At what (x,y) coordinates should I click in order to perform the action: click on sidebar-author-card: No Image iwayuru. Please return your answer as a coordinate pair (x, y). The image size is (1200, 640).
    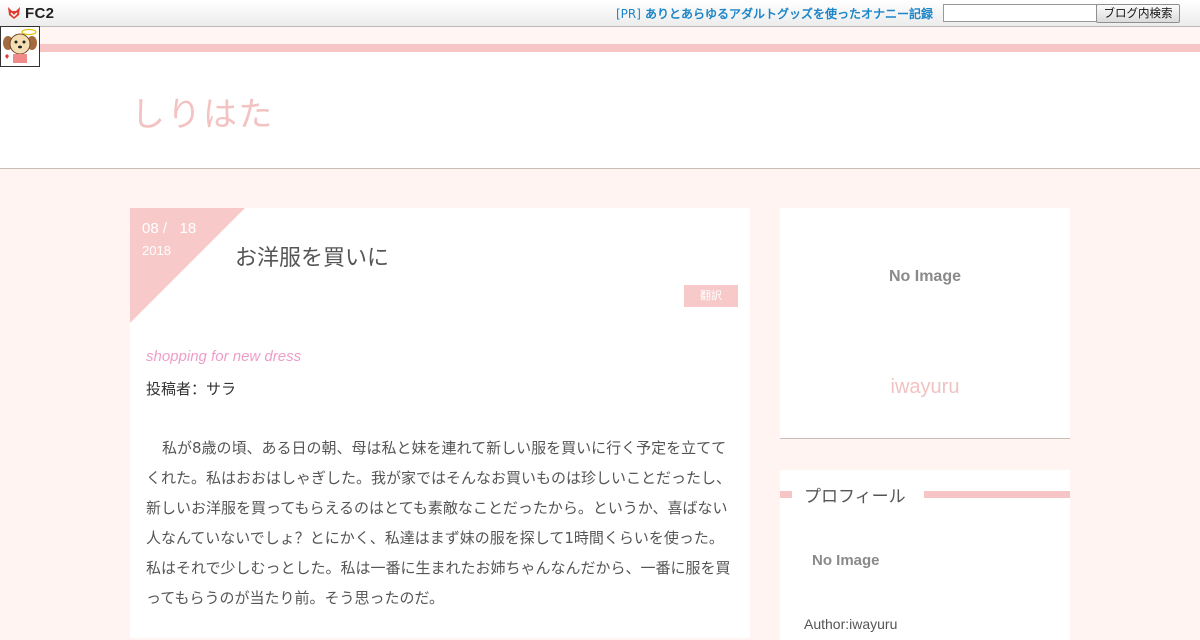
    Looking at the image, I should click on (925, 323).